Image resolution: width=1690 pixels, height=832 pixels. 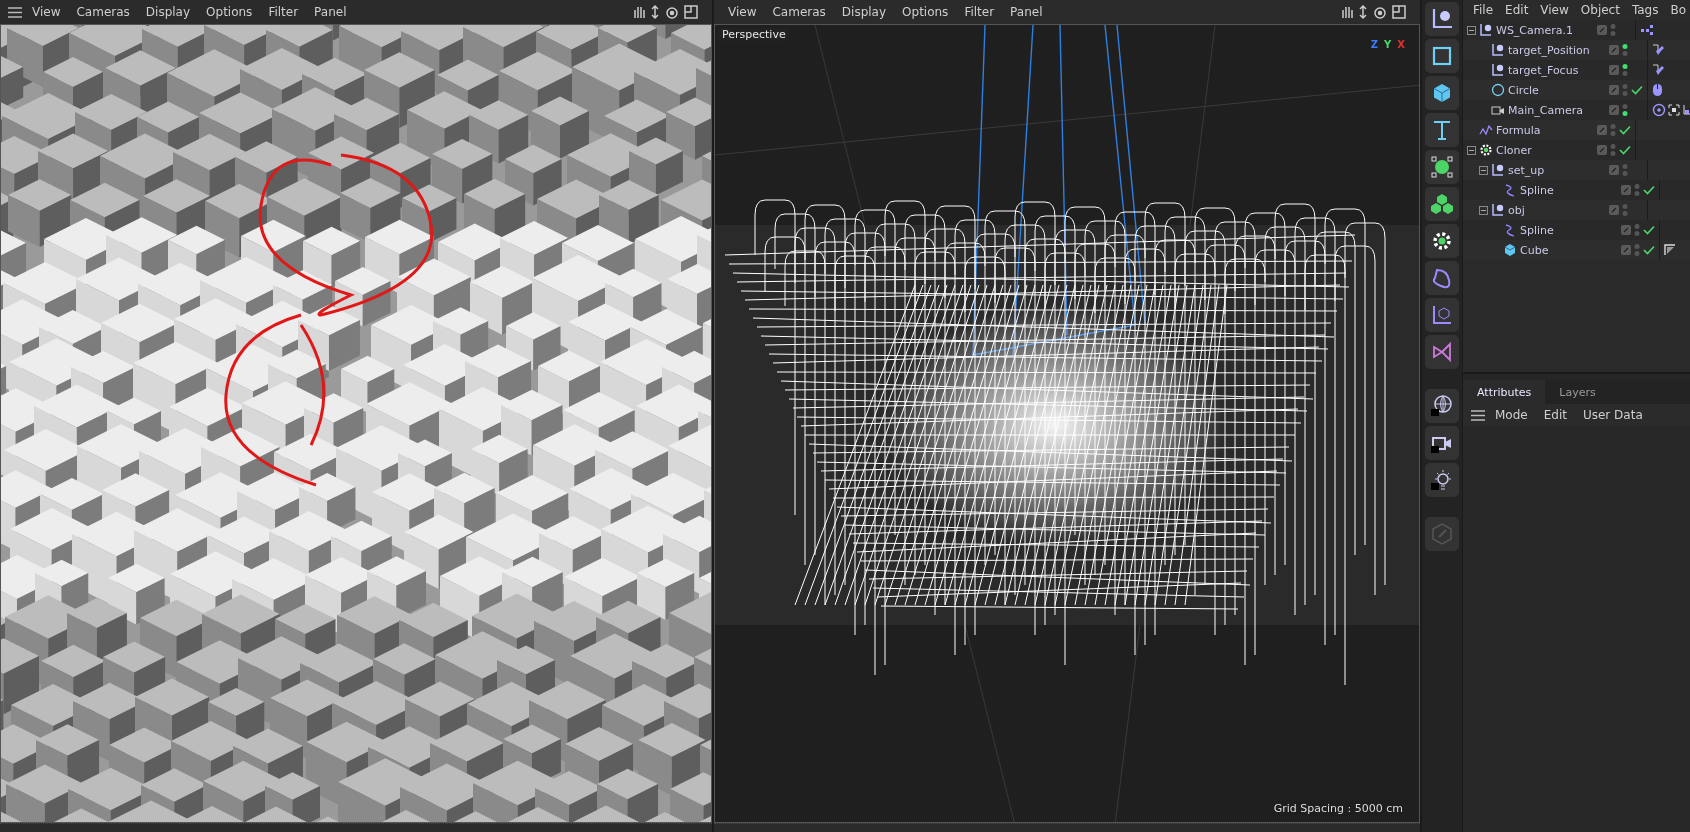 What do you see at coordinates (1670, 250) in the screenshot?
I see `phong-tag-icon` at bounding box center [1670, 250].